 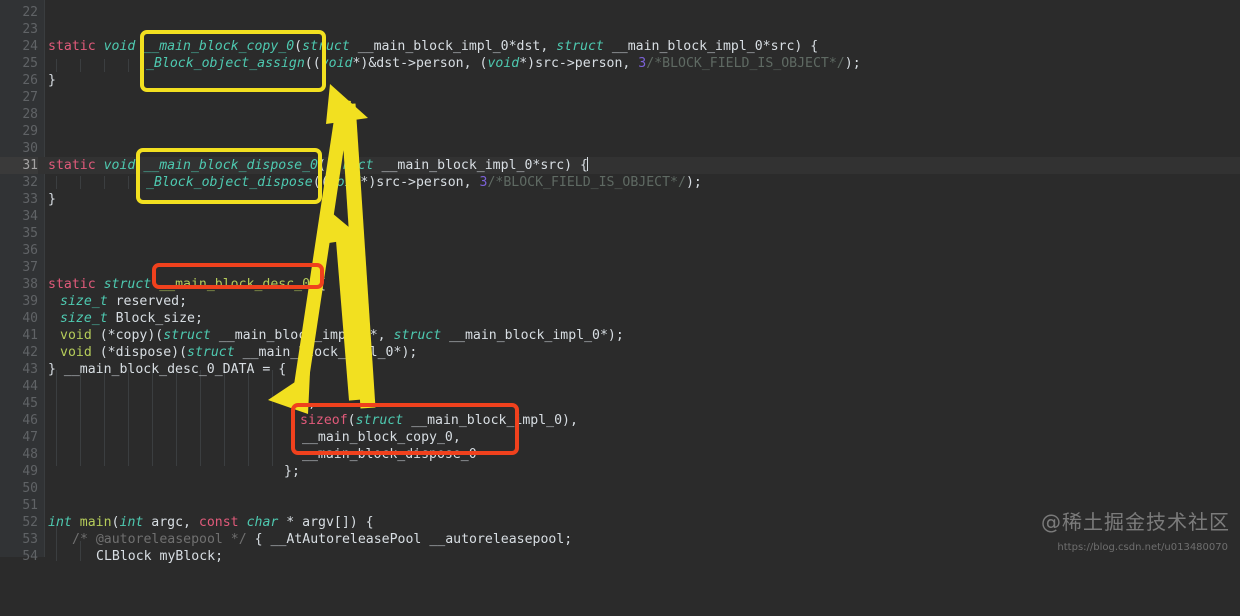 What do you see at coordinates (1142, 547) in the screenshot?
I see `watermark-url: https://blog.csdn.net/u013480070` at bounding box center [1142, 547].